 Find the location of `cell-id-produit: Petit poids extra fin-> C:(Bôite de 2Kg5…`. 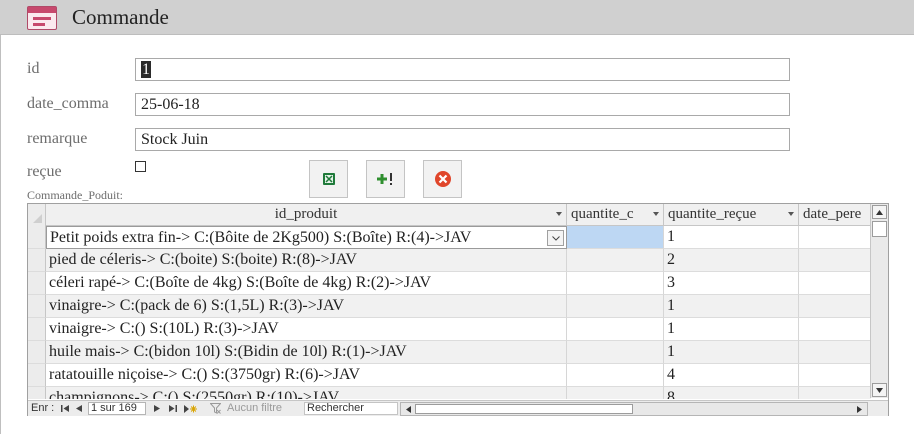

cell-id-produit: Petit poids extra fin-> C:(Bôite de 2Kg5… is located at coordinates (306, 237).